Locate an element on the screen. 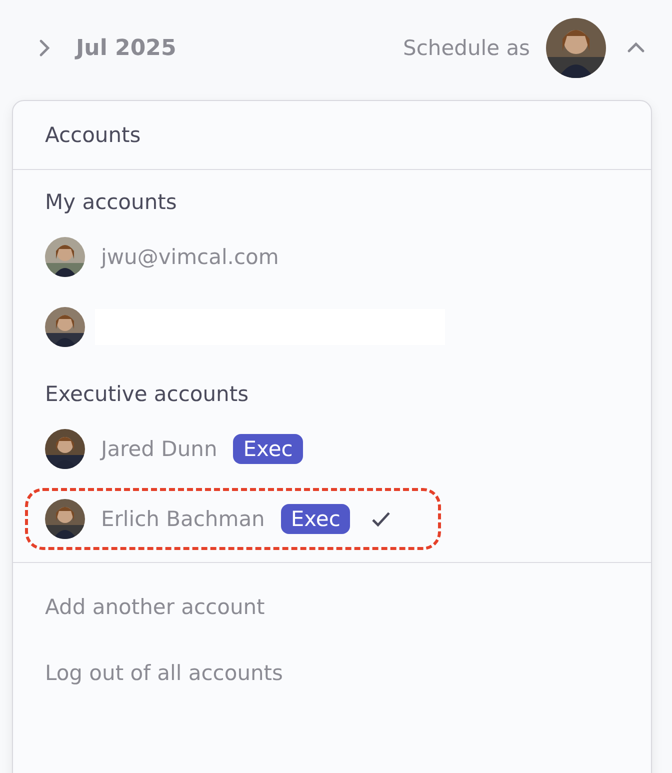 Image resolution: width=672 pixels, height=773 pixels. account-name: jwu@vimcal.com is located at coordinates (190, 257).